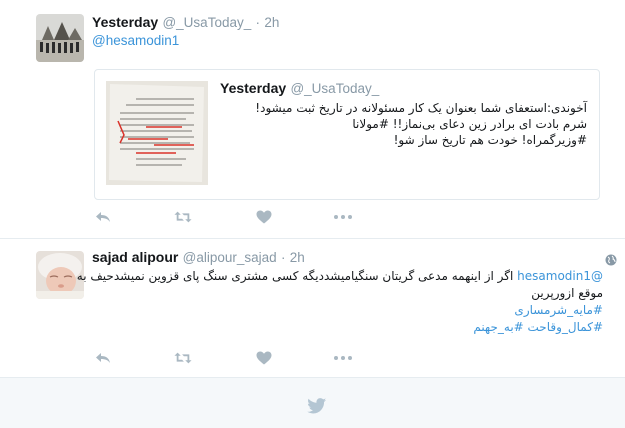 The width and height of the screenshot is (625, 428). I want to click on timeline-footer, so click(312, 403).